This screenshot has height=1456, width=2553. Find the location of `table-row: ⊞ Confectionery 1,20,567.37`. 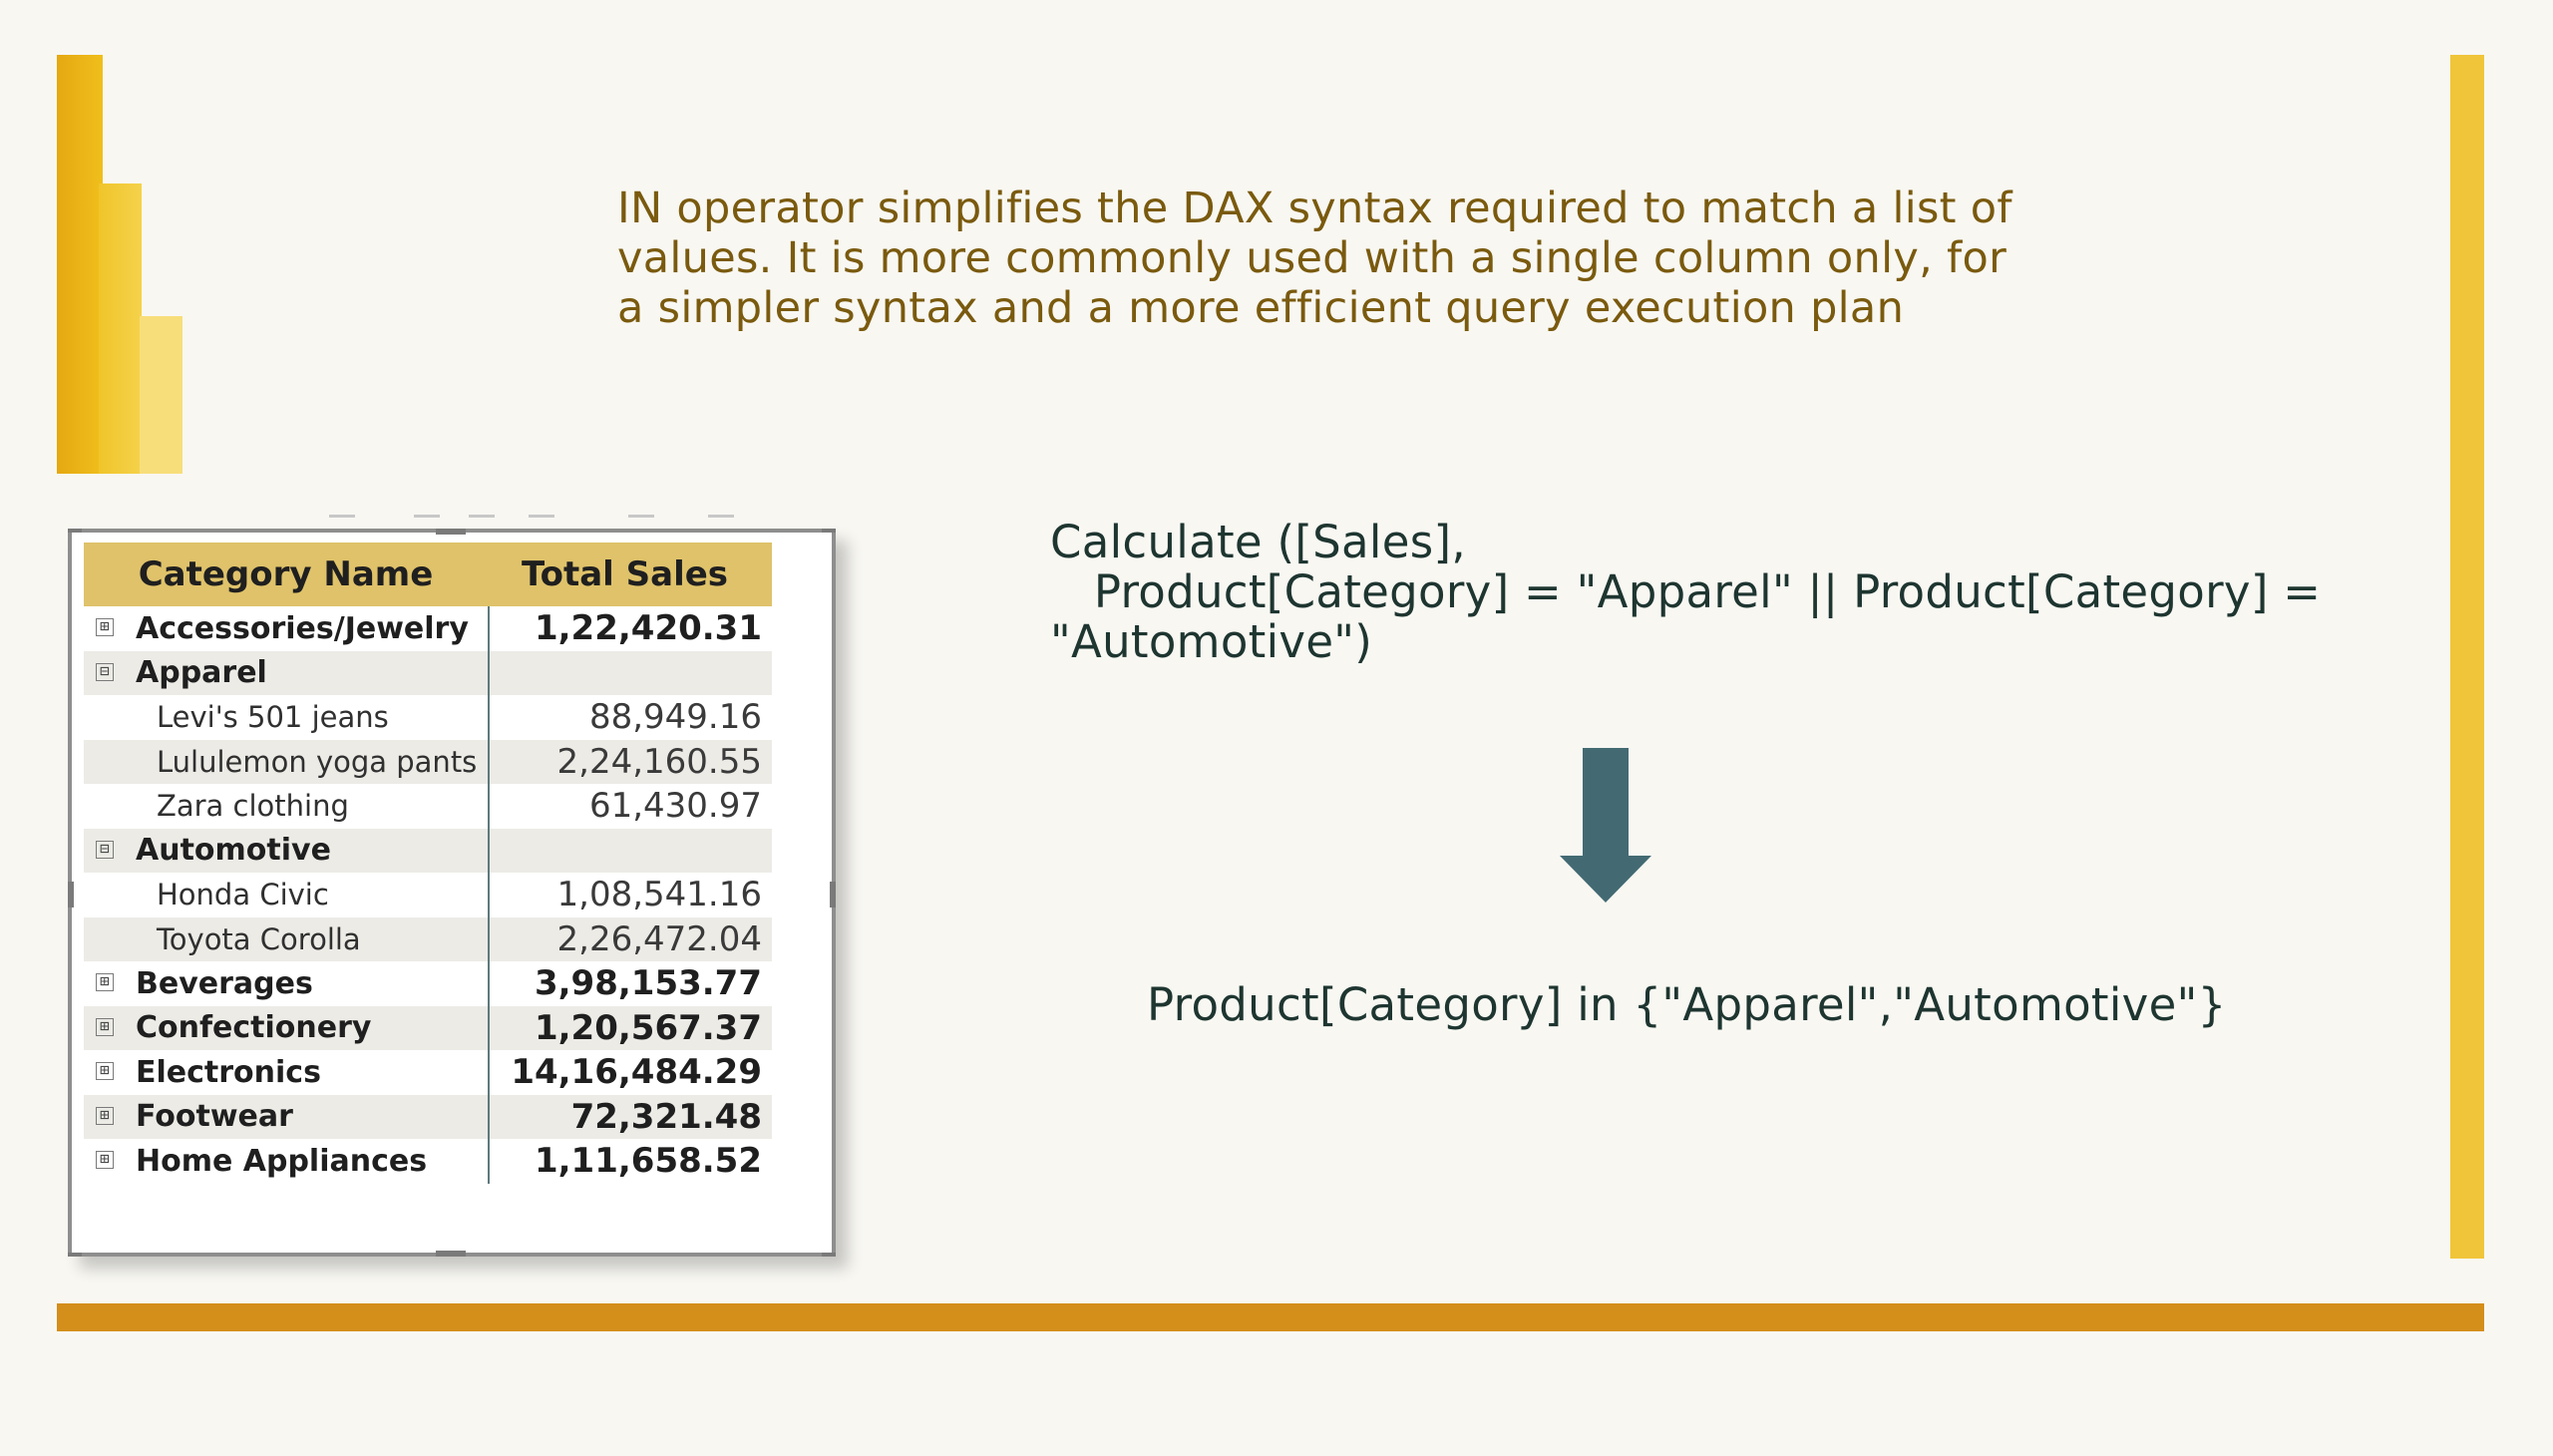

table-row: ⊞ Confectionery 1,20,567.37 is located at coordinates (428, 1028).